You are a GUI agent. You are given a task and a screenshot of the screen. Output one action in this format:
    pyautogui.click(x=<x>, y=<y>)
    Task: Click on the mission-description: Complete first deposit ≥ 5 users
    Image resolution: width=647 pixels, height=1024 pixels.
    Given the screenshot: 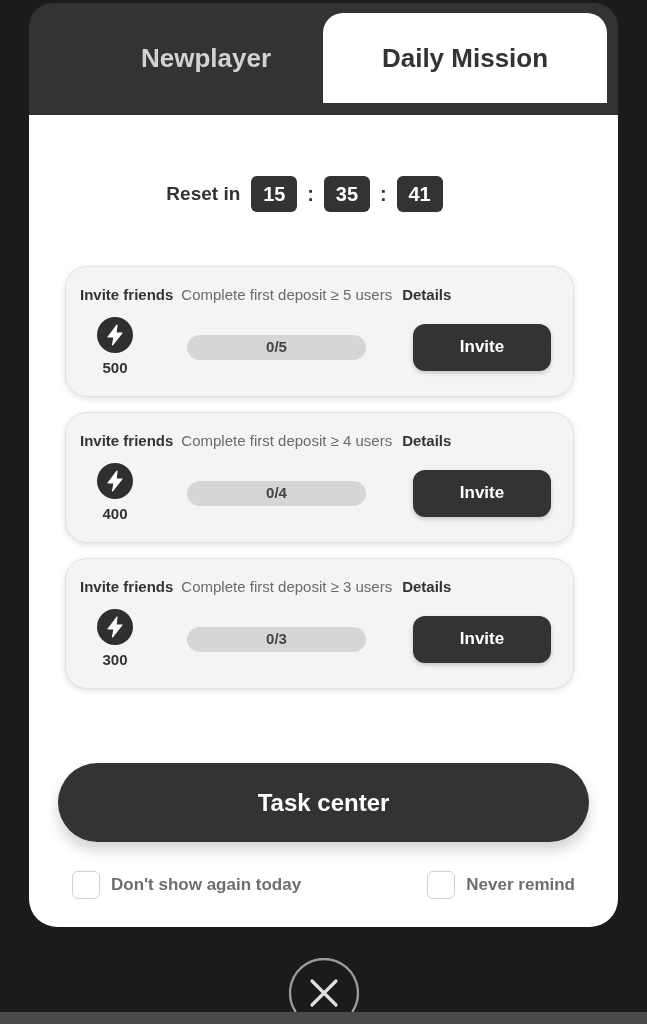 What is the action you would take?
    pyautogui.click(x=287, y=294)
    